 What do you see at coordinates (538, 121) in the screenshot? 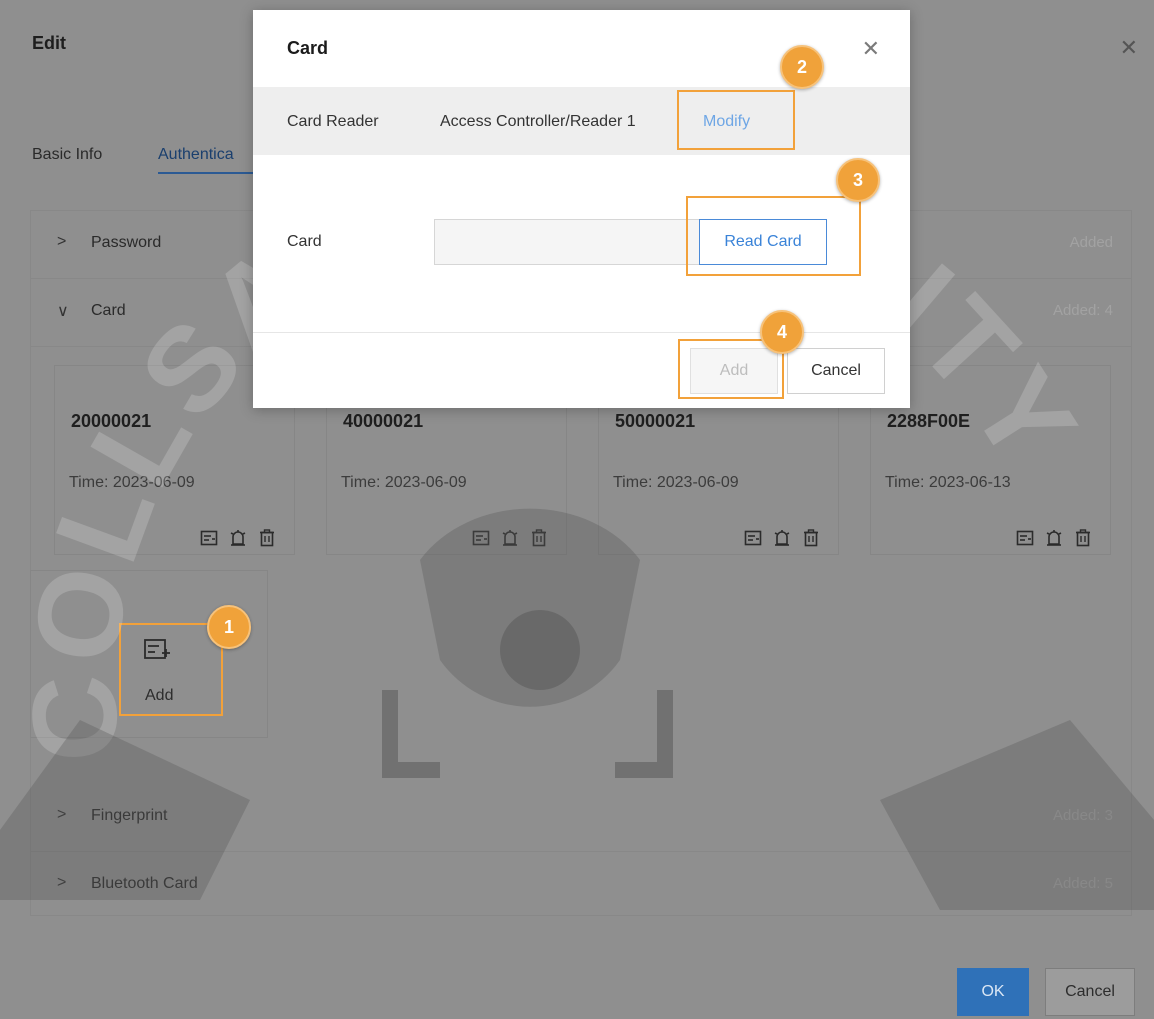
I see `card-reader-value: Access Controller/Reader 1` at bounding box center [538, 121].